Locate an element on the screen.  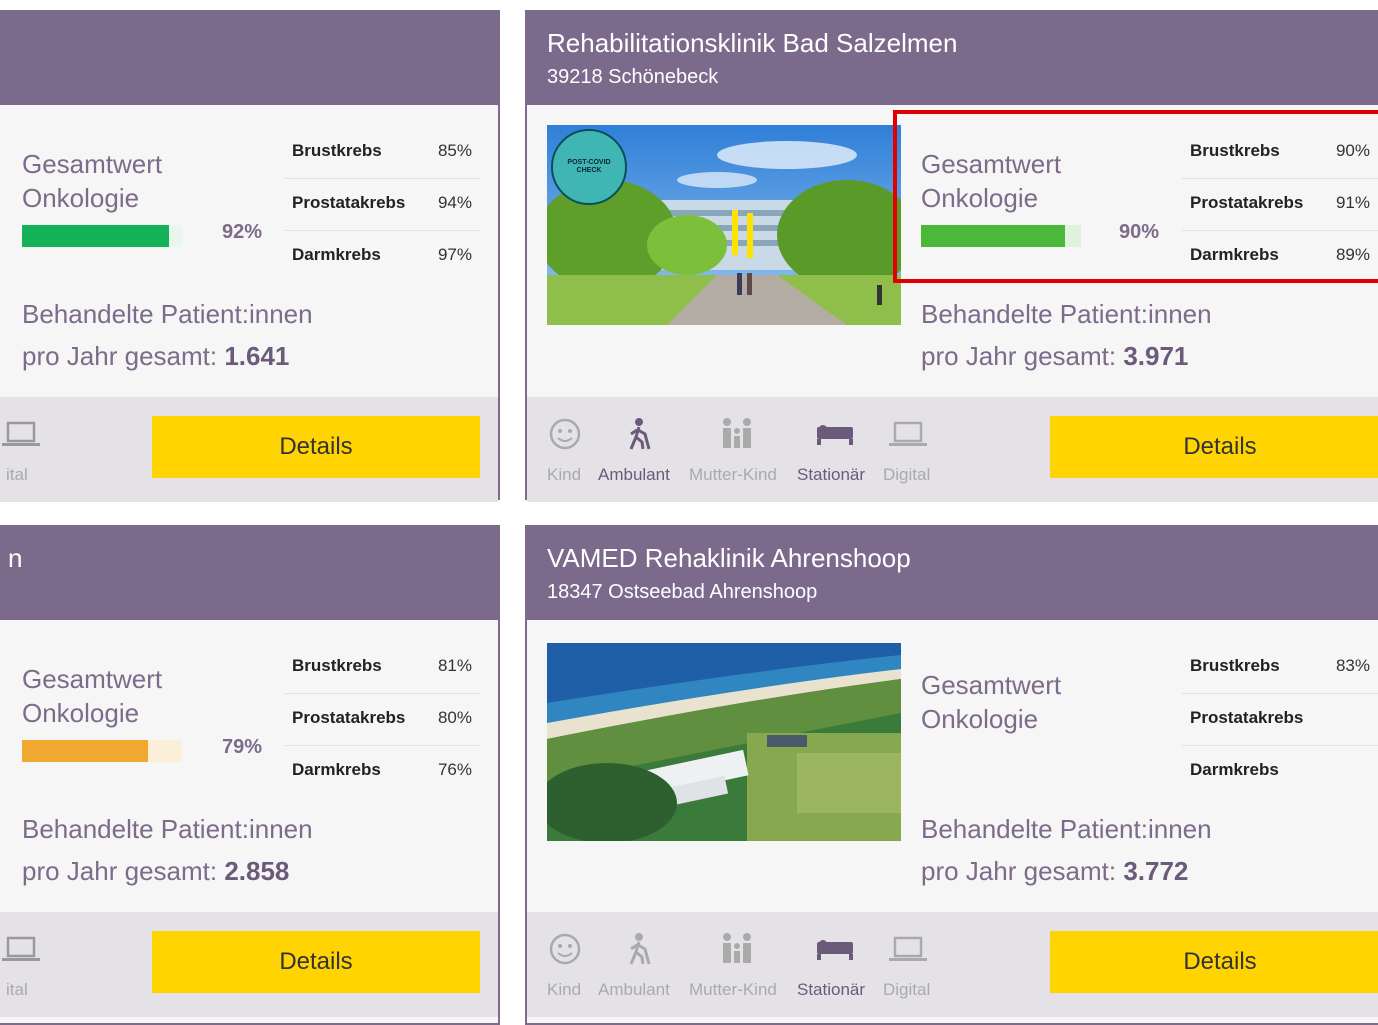
table-row: Prostatakrebs 80% is located at coordinates (382, 720).